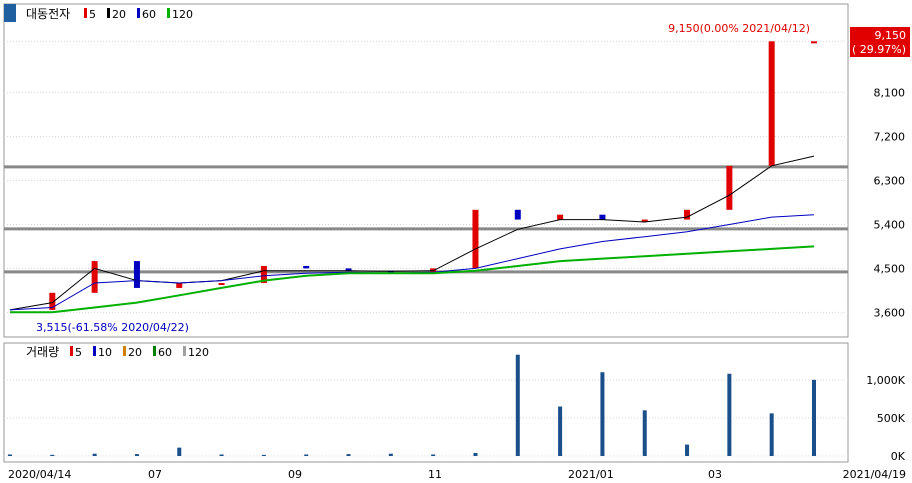 This screenshot has height=483, width=912. Describe the element at coordinates (295, 474) in the screenshot. I see `x-tick-label: 09` at that location.